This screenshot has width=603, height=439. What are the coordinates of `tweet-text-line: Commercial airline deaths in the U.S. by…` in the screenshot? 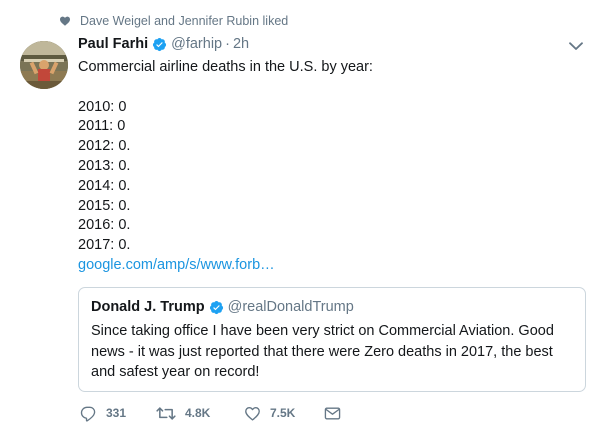 It's located at (225, 67).